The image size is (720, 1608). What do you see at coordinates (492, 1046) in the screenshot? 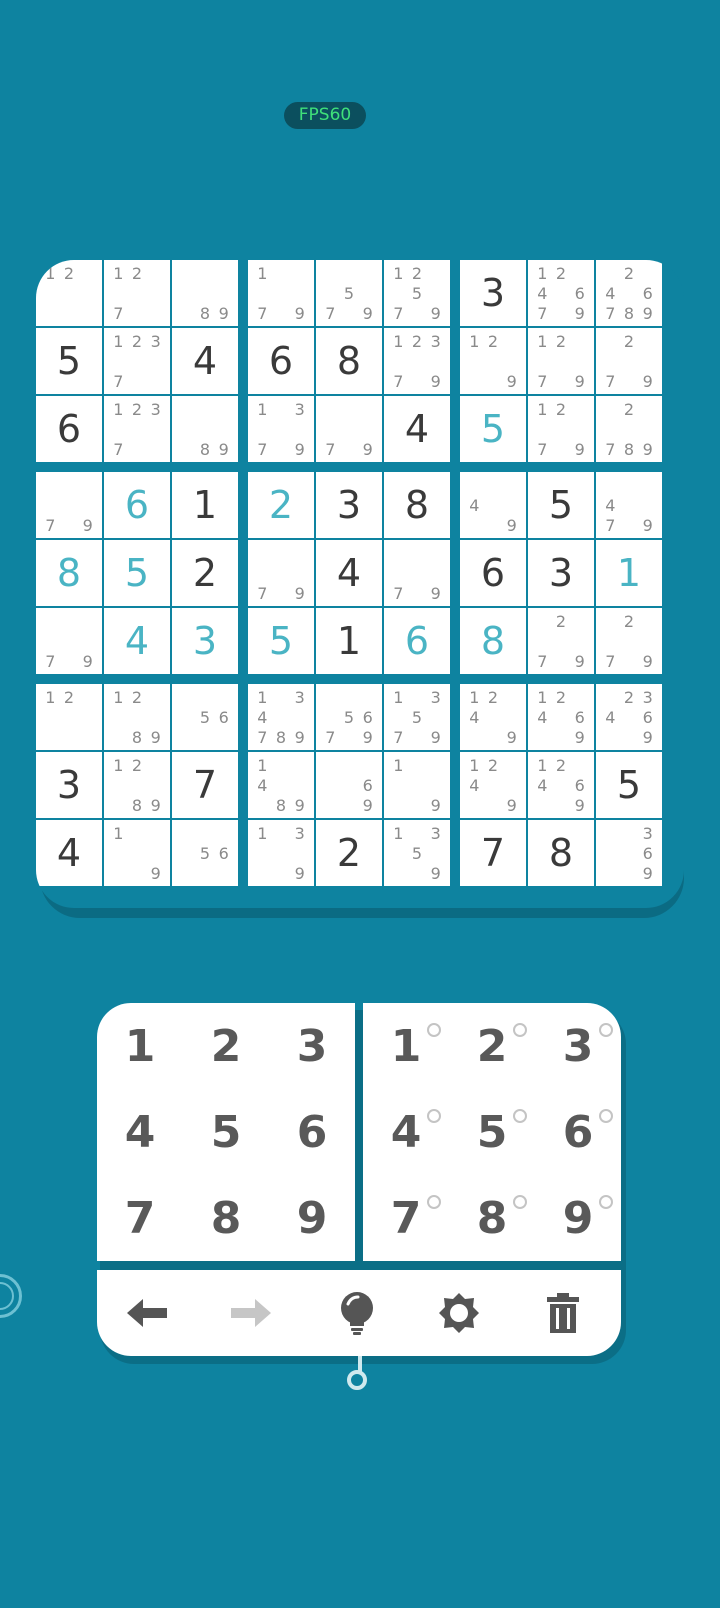
I see `note-key-2: 2` at bounding box center [492, 1046].